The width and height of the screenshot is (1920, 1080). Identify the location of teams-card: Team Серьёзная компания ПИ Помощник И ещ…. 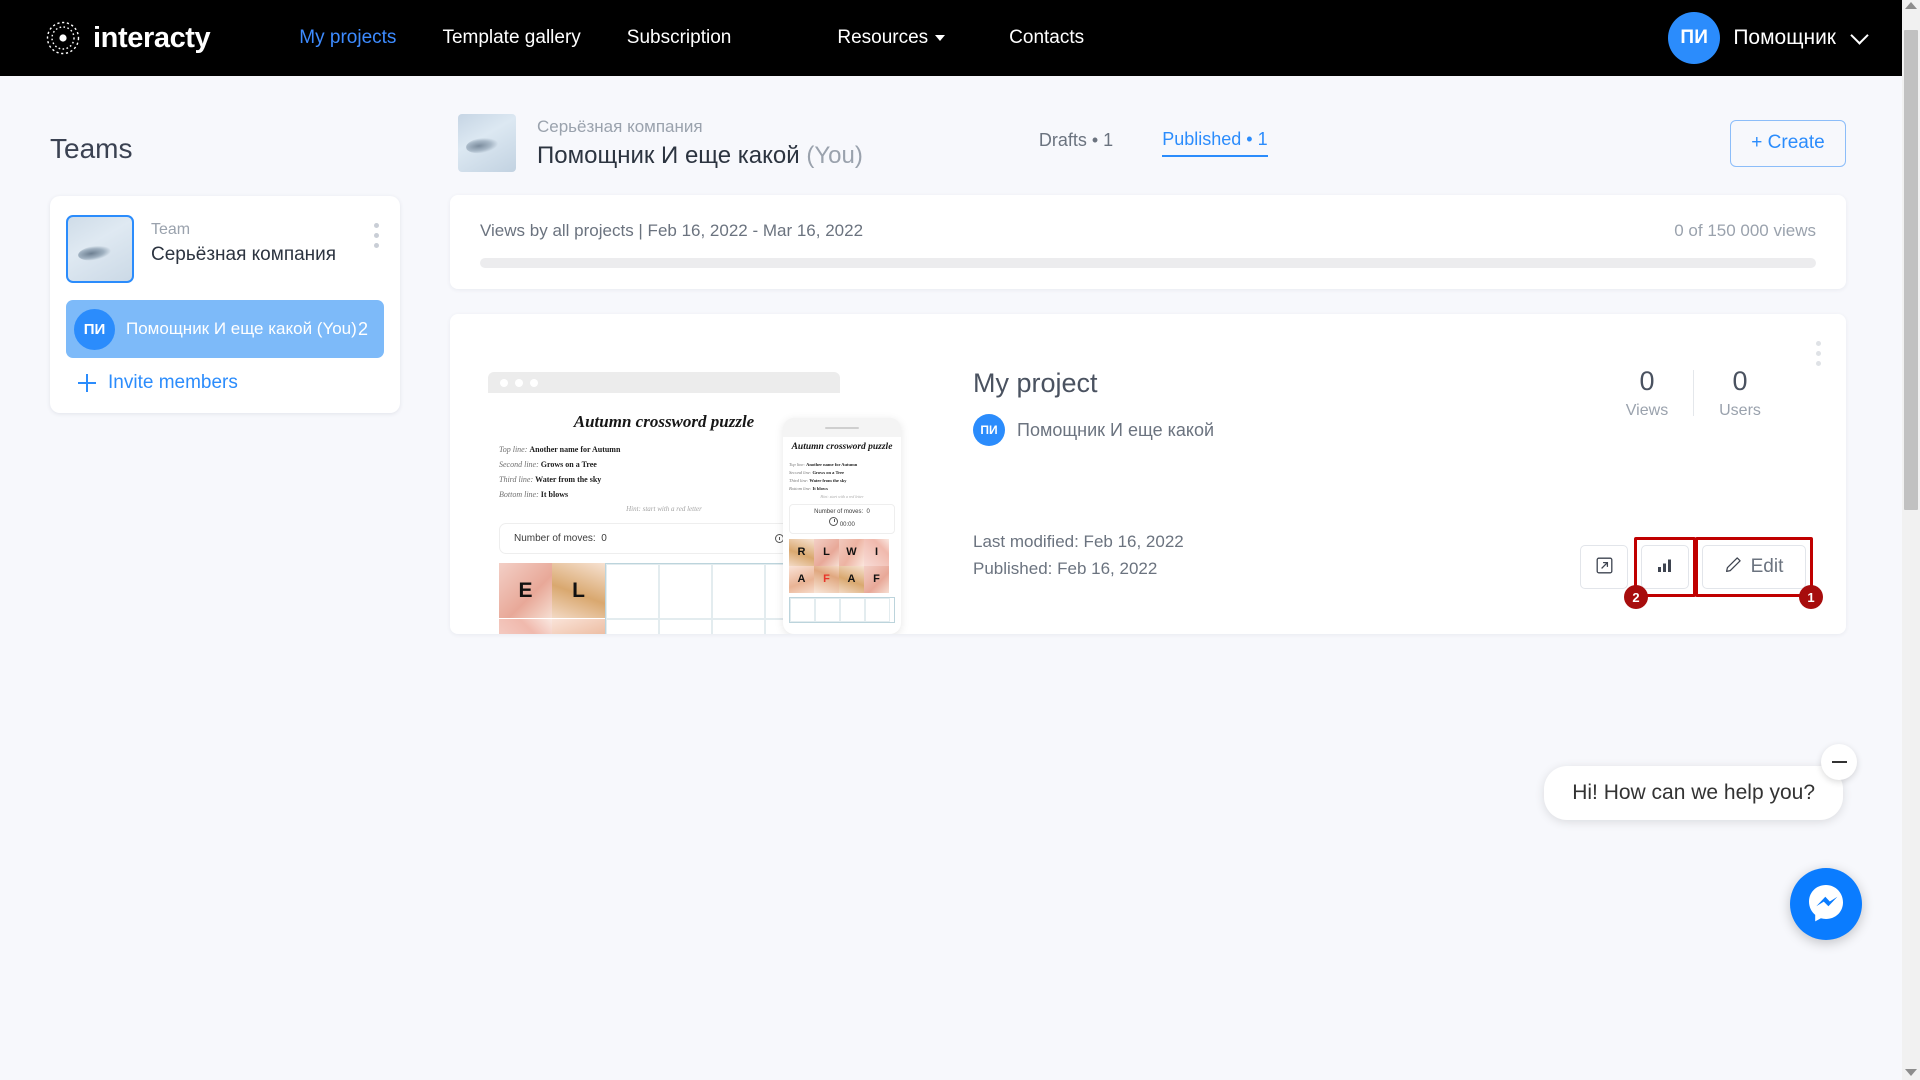
(225, 304).